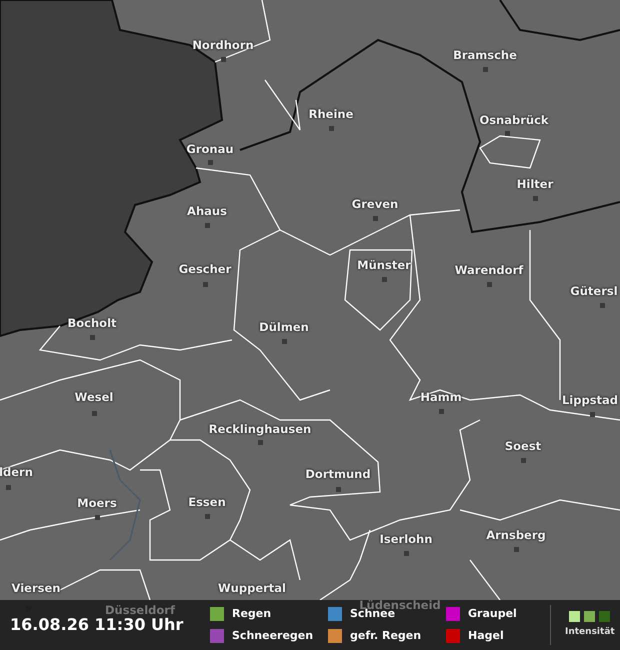 The height and width of the screenshot is (650, 620). Describe the element at coordinates (375, 204) in the screenshot. I see `city-label: Greven` at that location.